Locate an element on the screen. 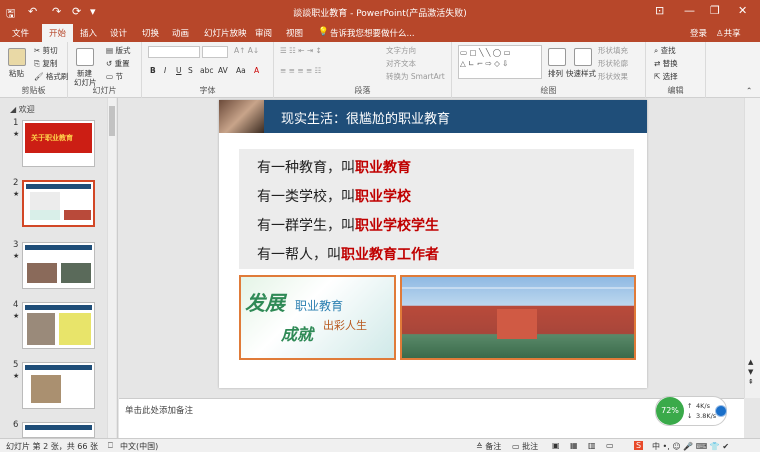 Image resolution: width=760 pixels, height=460 pixels. shadow-button: abc is located at coordinates (206, 70).